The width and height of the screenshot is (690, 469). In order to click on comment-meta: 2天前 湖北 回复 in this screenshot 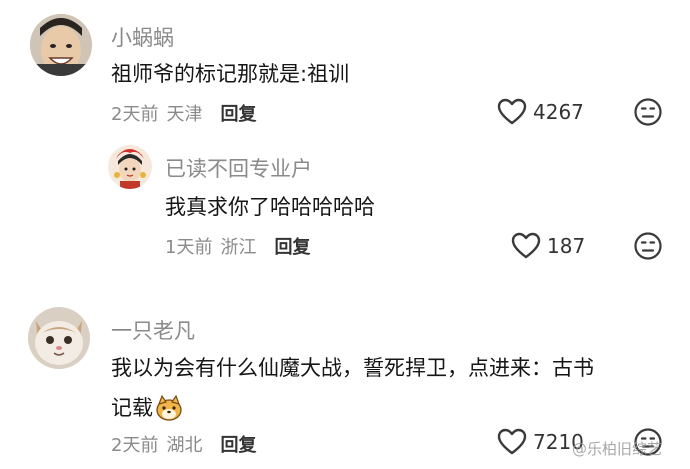, I will do `click(183, 444)`.